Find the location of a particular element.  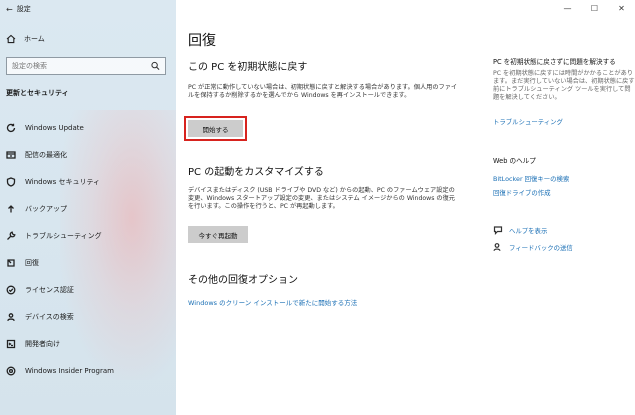

sidebar-item-label: 開発者向け is located at coordinates (42, 343).